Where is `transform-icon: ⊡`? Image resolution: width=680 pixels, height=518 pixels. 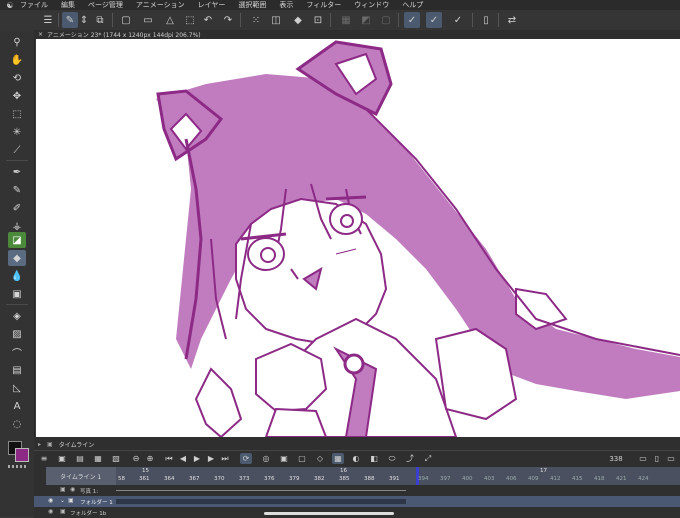
transform-icon: ⊡ is located at coordinates (318, 20).